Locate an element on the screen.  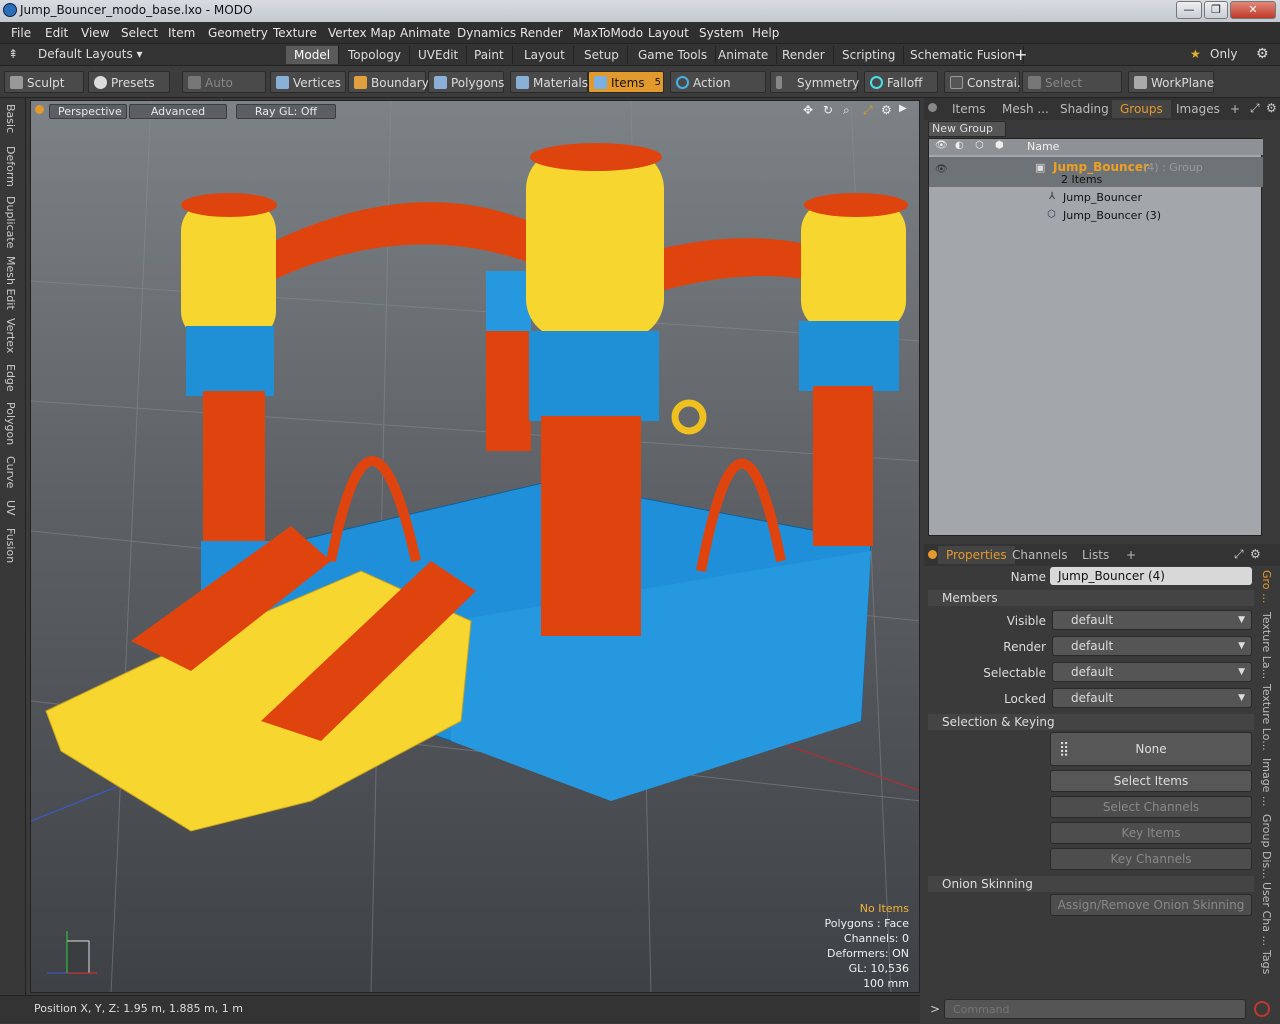
members-section: Members is located at coordinates (1091, 598).